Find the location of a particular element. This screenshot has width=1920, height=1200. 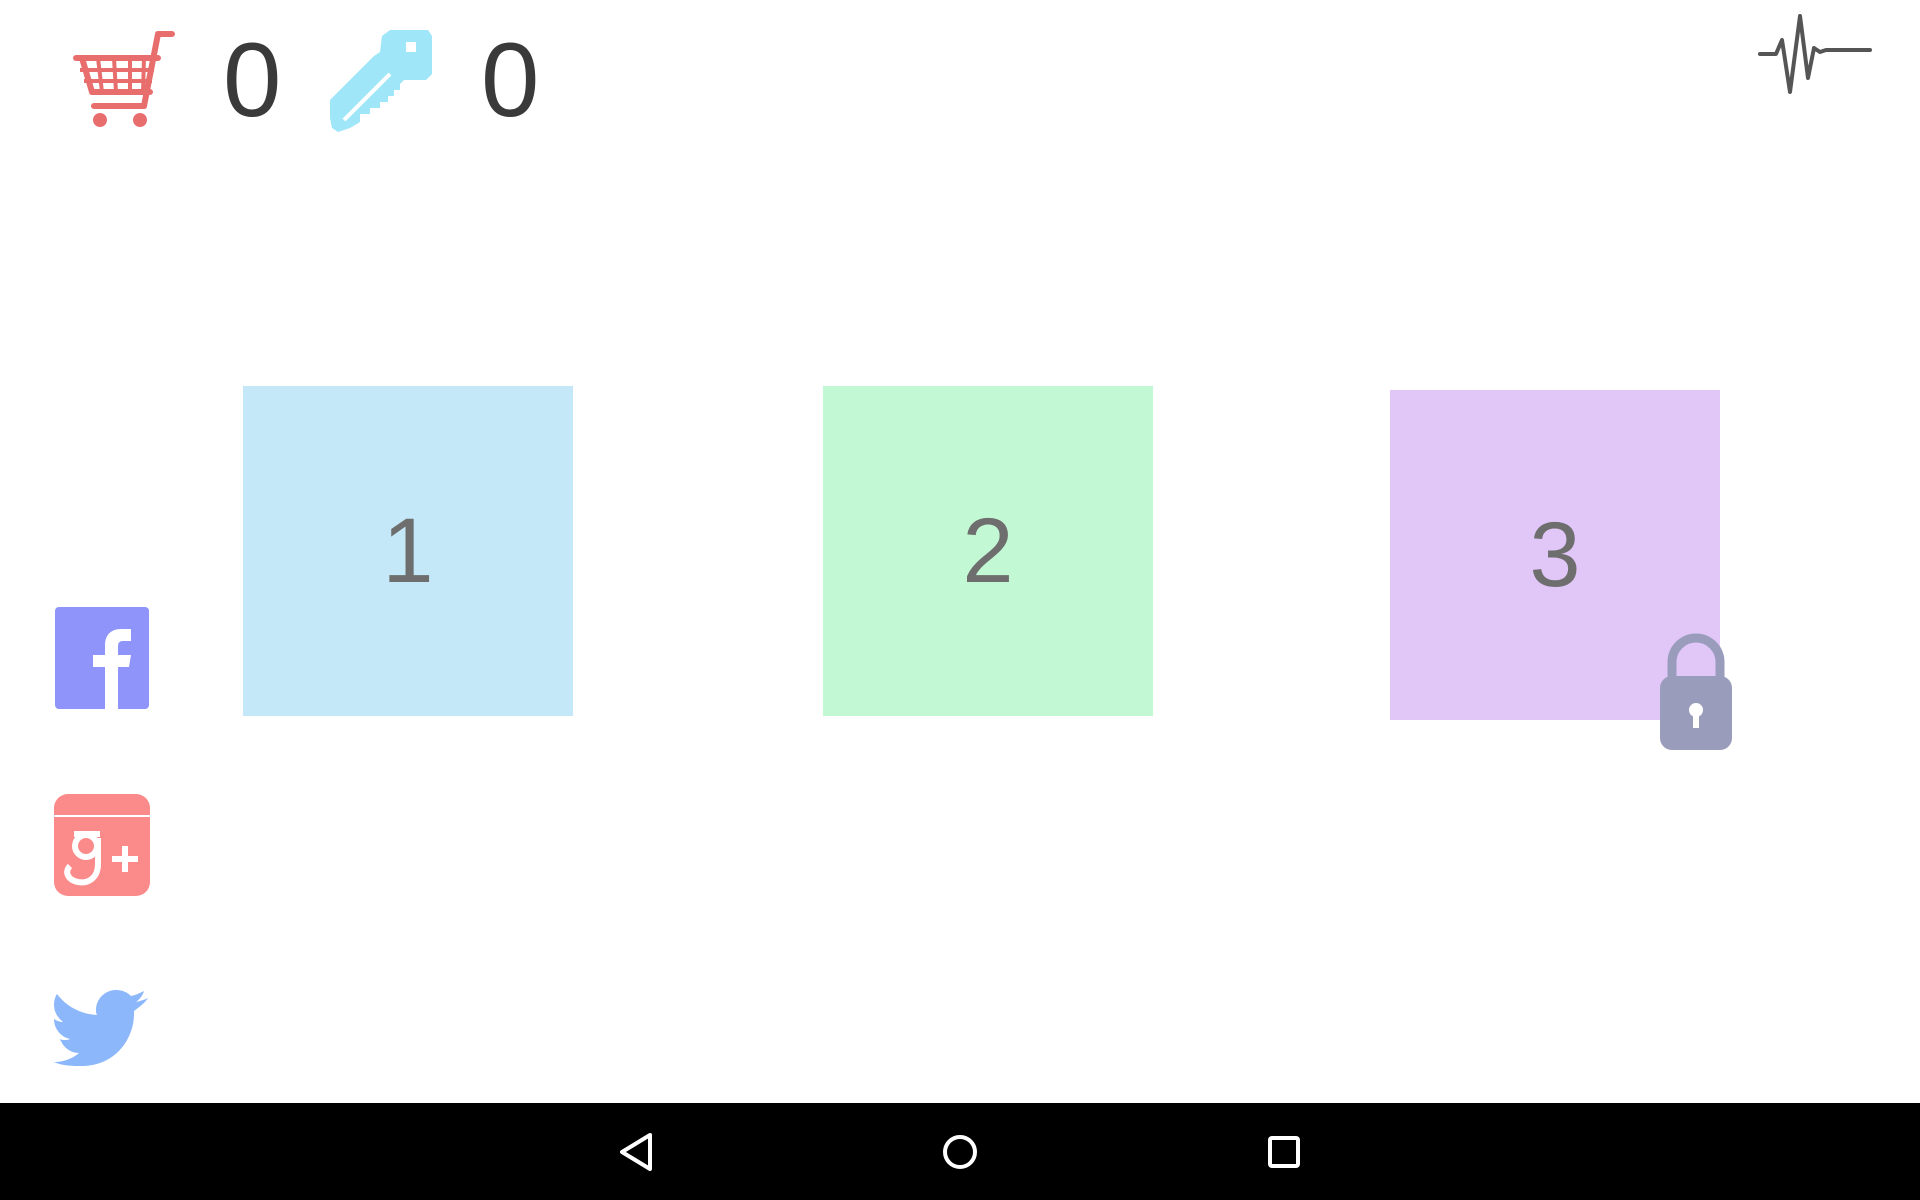

level-3-label: 3 is located at coordinates (1555, 554).